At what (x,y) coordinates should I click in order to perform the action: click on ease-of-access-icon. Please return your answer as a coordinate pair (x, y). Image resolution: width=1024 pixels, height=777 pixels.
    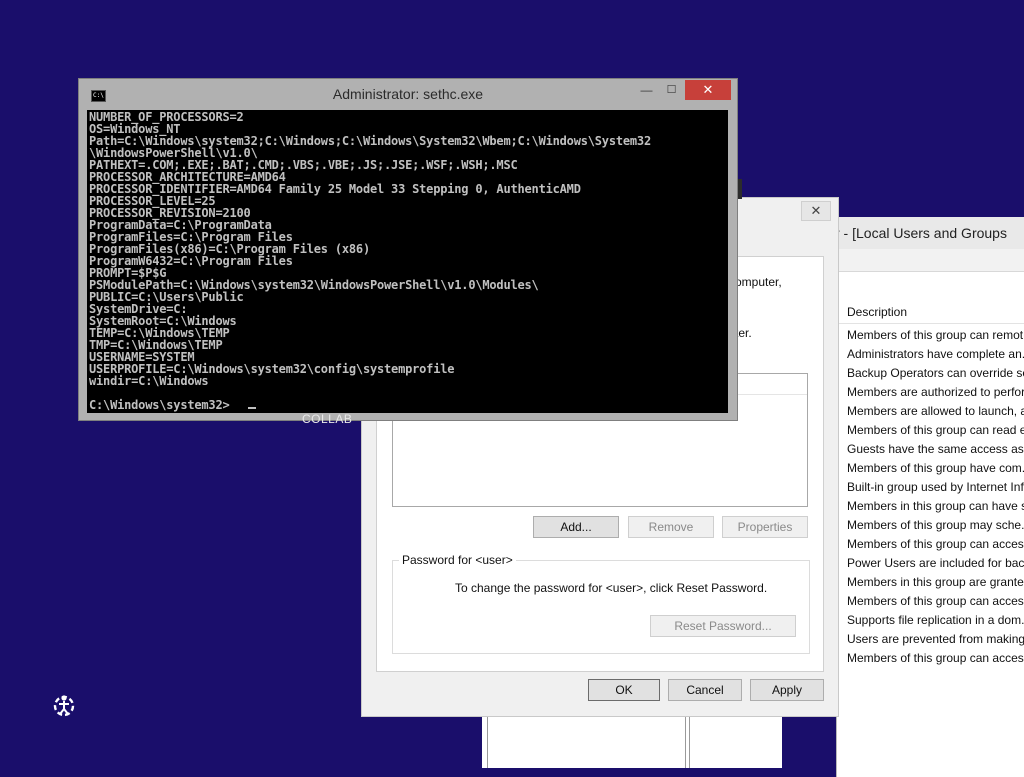
    Looking at the image, I should click on (64, 706).